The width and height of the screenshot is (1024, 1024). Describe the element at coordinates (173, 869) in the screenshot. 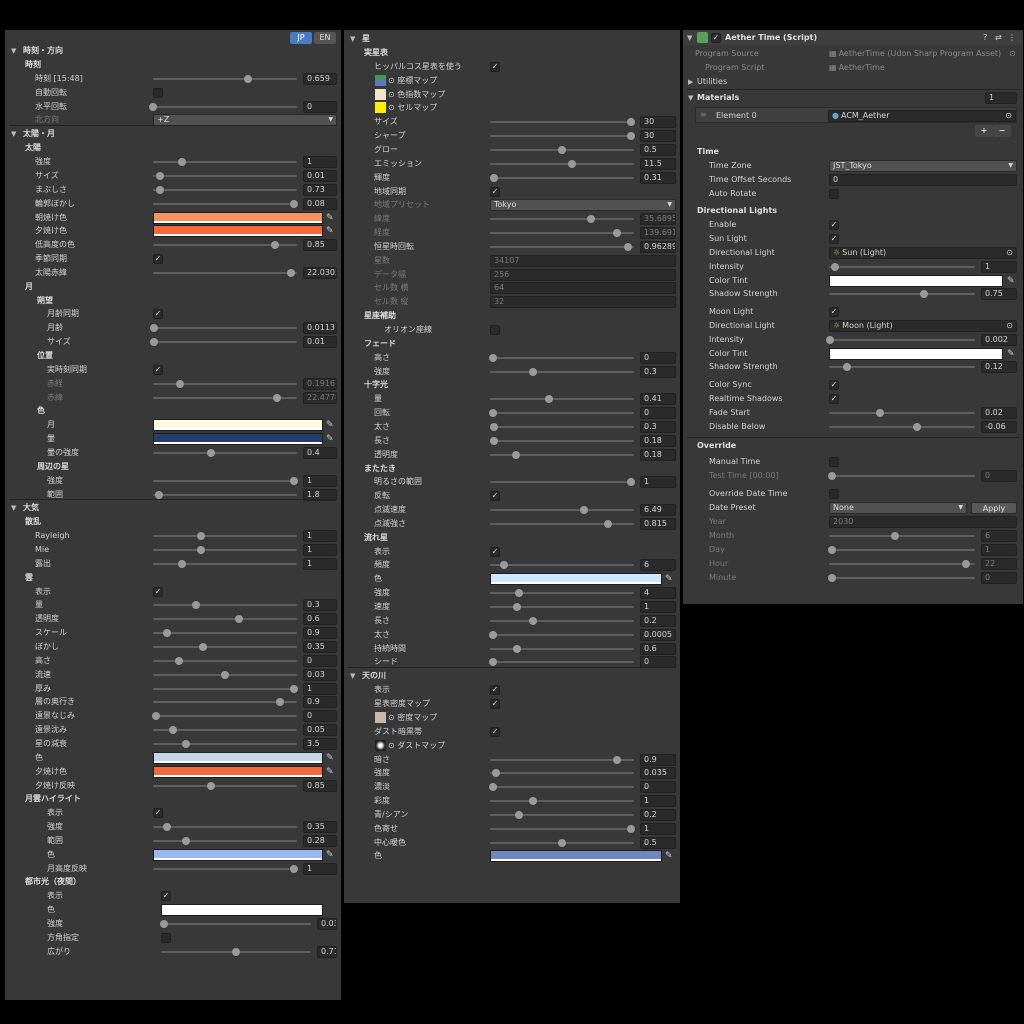

I see `sl-row: 月高度反映 1` at that location.